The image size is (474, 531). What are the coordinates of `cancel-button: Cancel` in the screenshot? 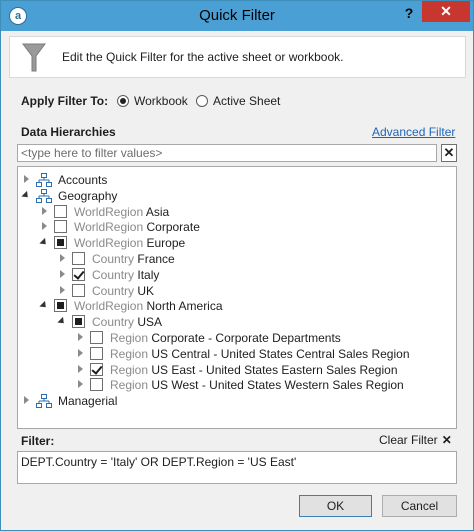 It's located at (419, 506).